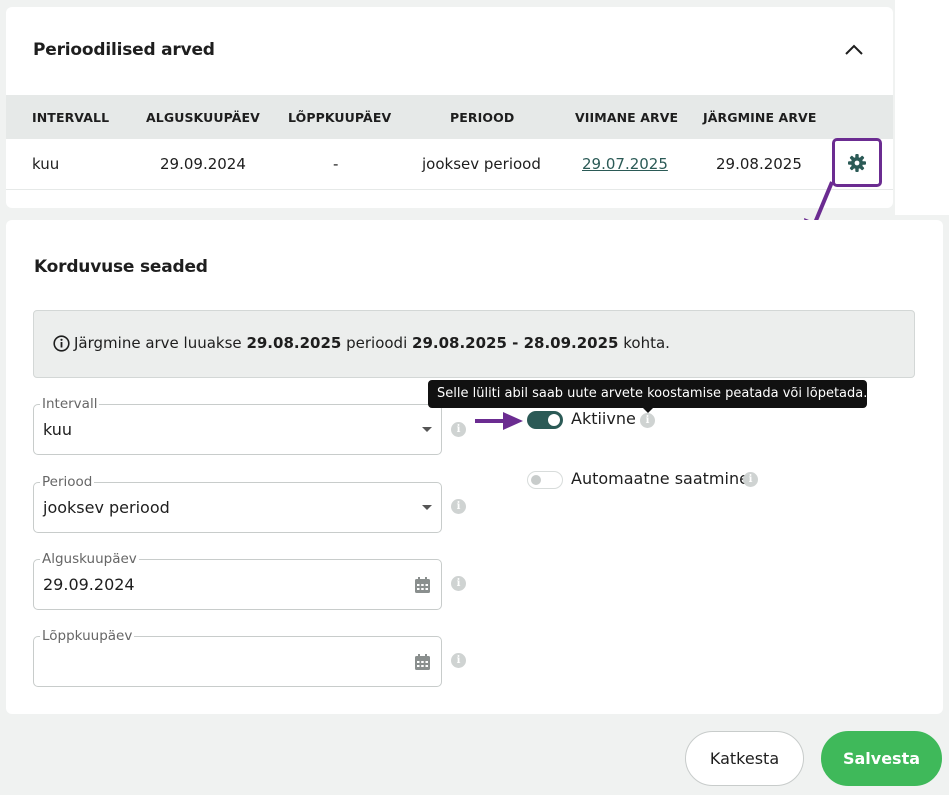 The width and height of the screenshot is (949, 795). Describe the element at coordinates (458, 506) in the screenshot. I see `period-info-icon: i` at that location.